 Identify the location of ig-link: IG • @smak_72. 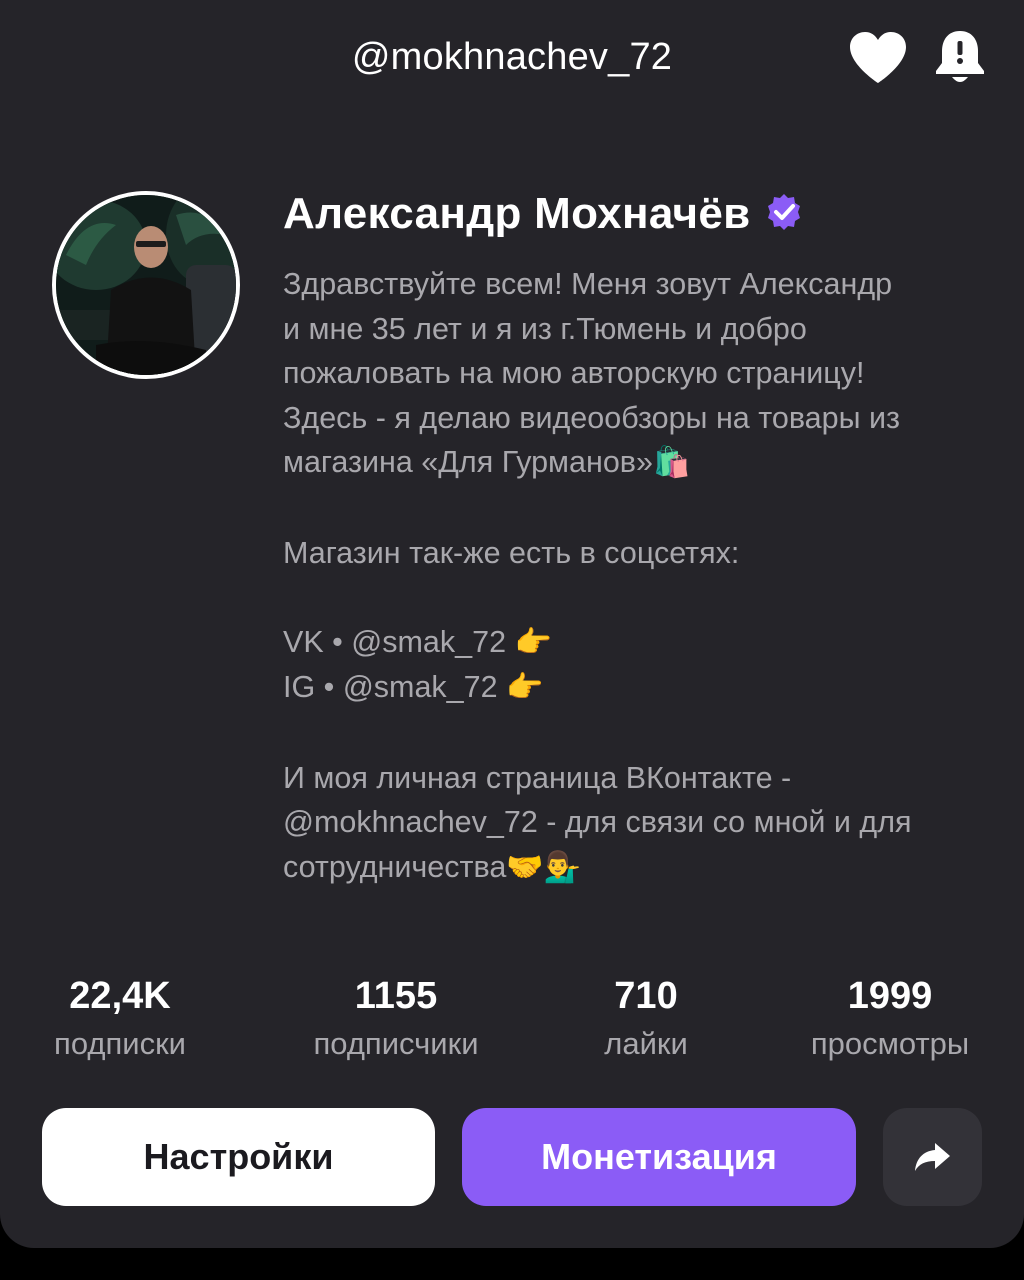
(390, 687).